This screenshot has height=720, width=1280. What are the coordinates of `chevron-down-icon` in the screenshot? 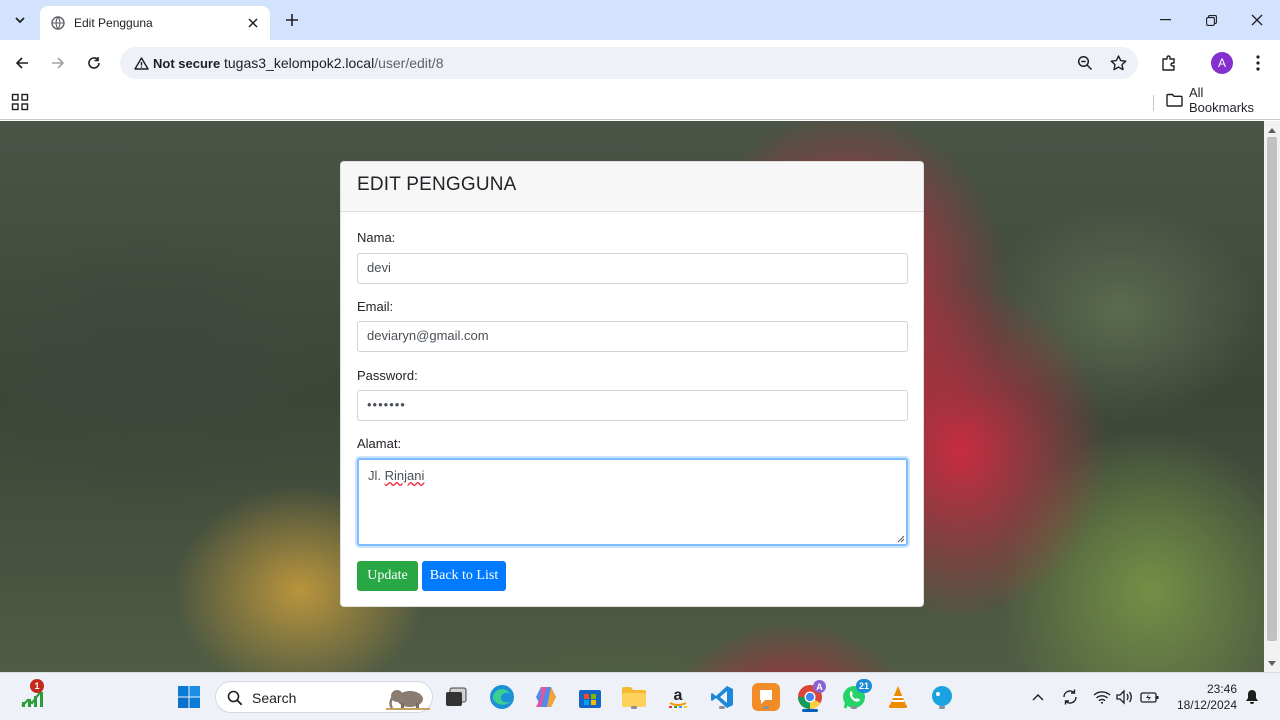 It's located at (20, 20).